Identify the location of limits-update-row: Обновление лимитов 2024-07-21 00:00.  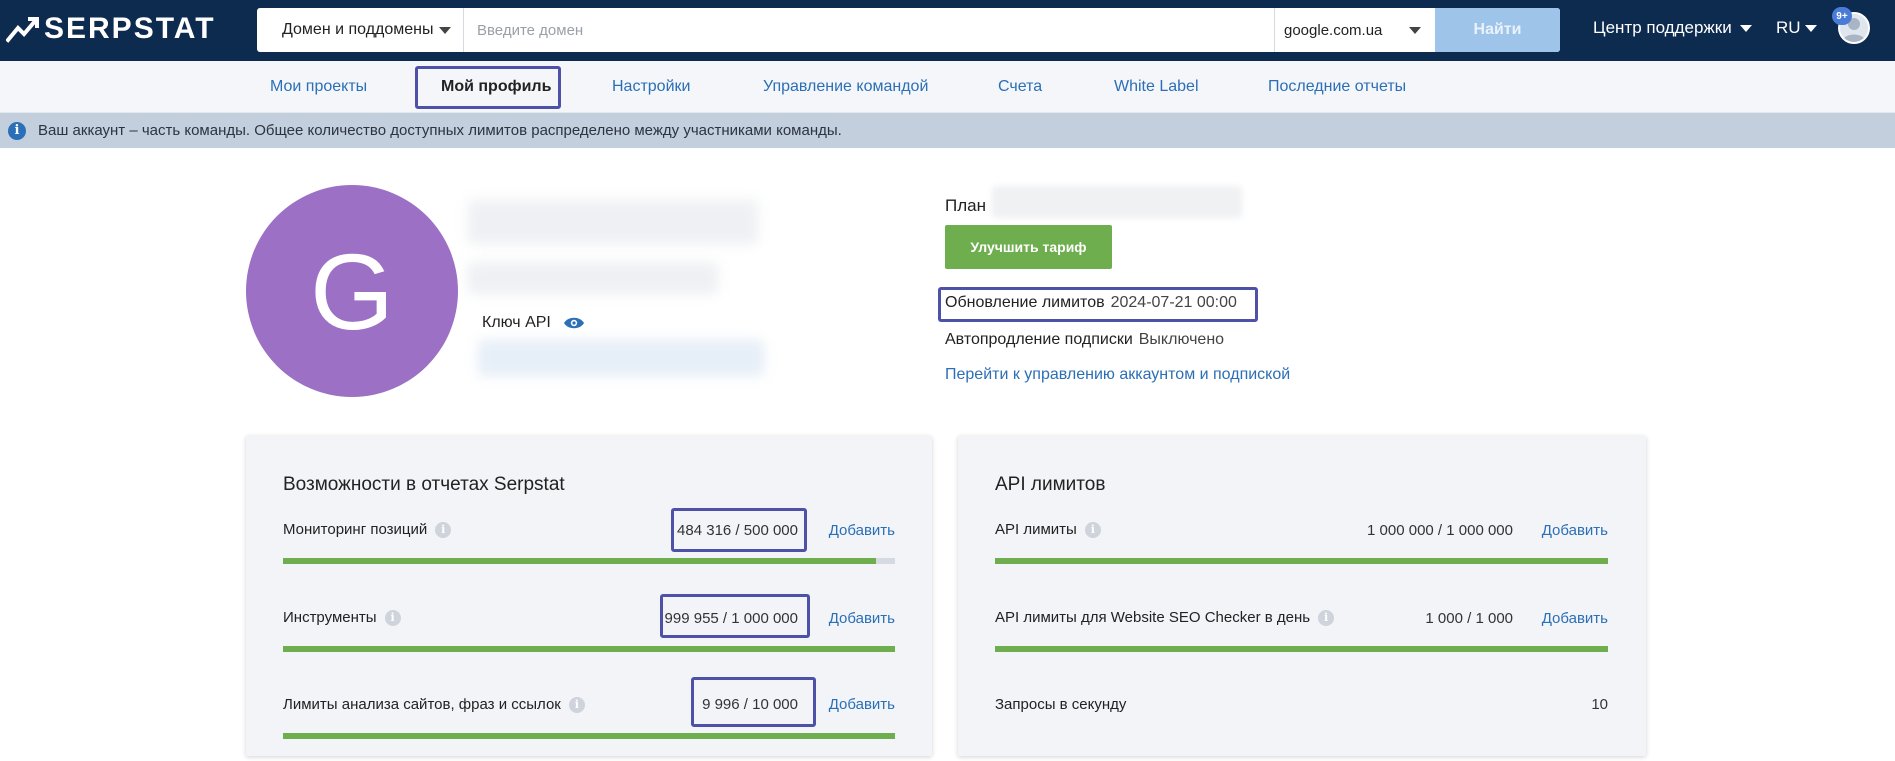
(1091, 303).